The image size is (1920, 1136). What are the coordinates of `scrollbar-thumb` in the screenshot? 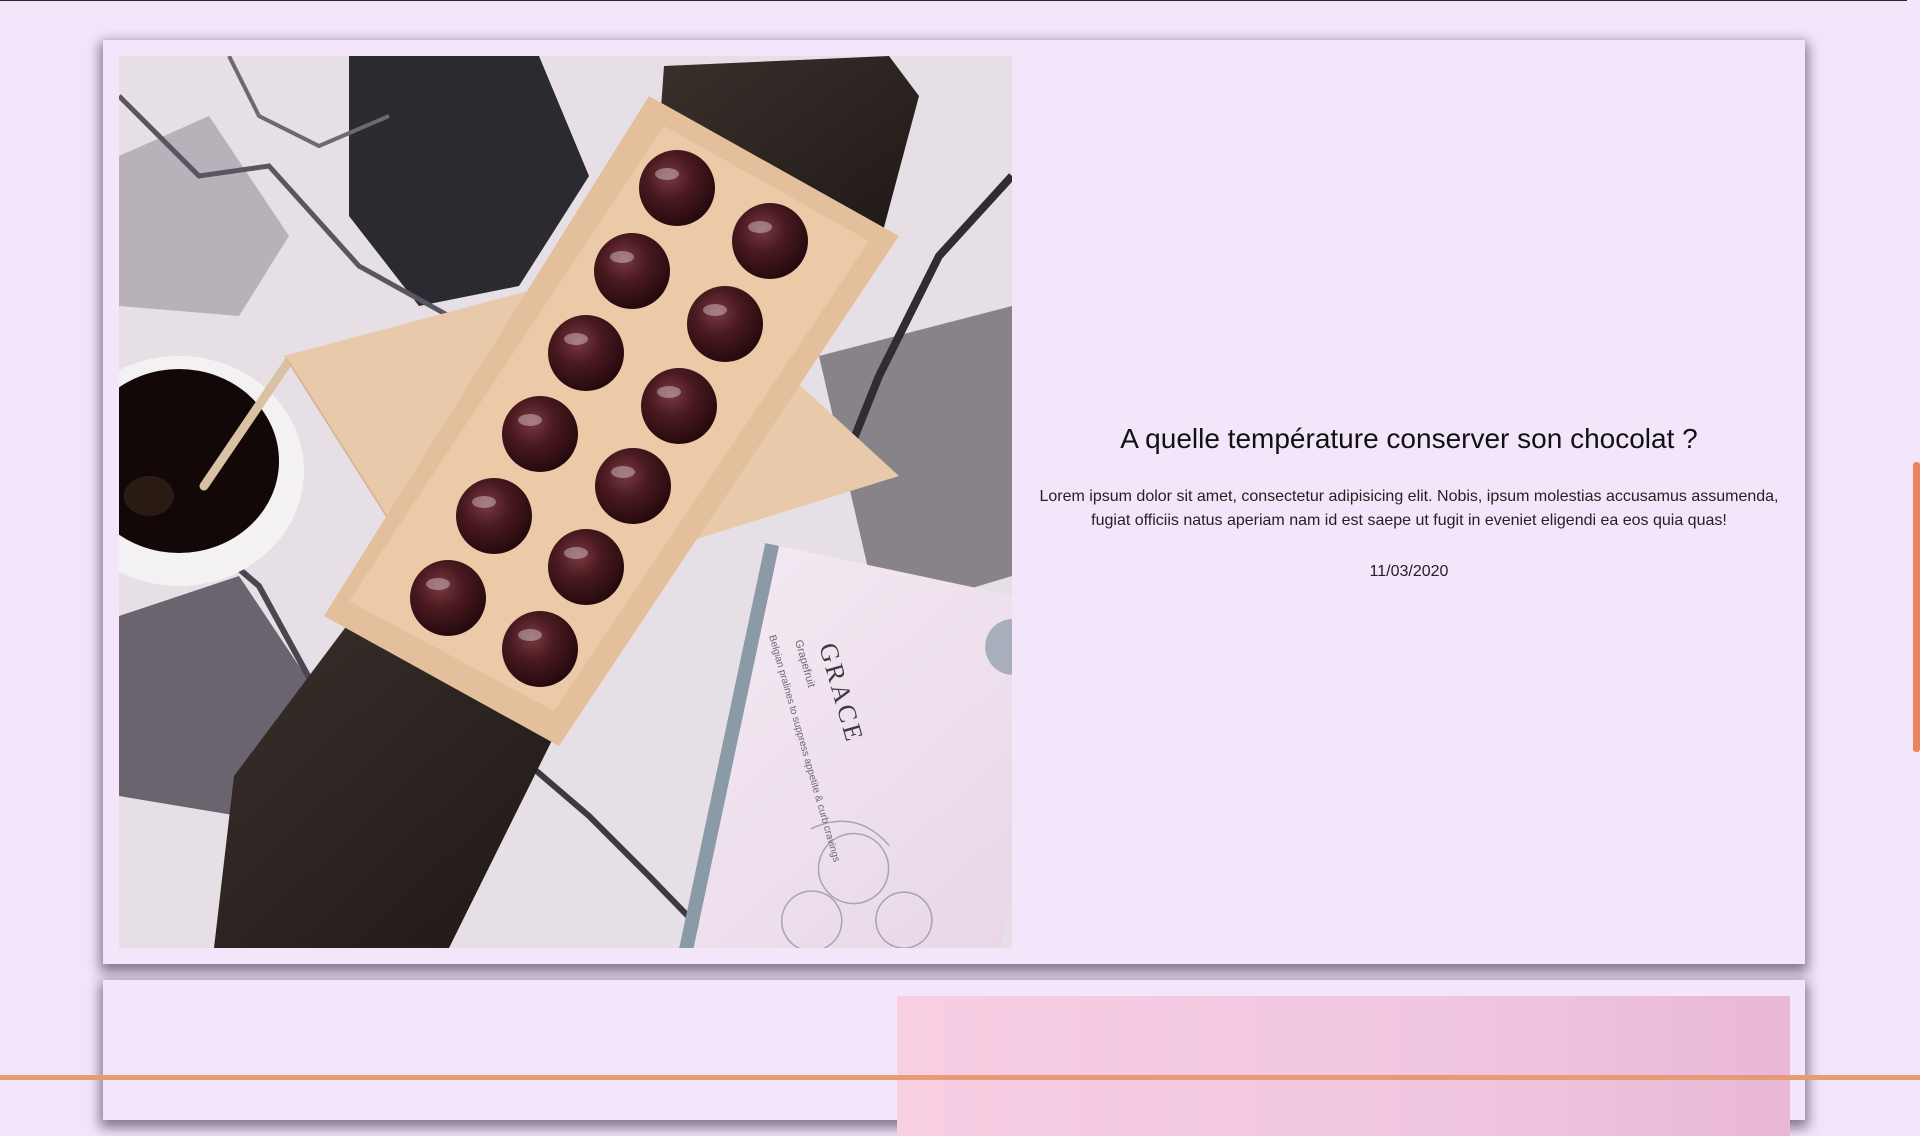 It's located at (1916, 607).